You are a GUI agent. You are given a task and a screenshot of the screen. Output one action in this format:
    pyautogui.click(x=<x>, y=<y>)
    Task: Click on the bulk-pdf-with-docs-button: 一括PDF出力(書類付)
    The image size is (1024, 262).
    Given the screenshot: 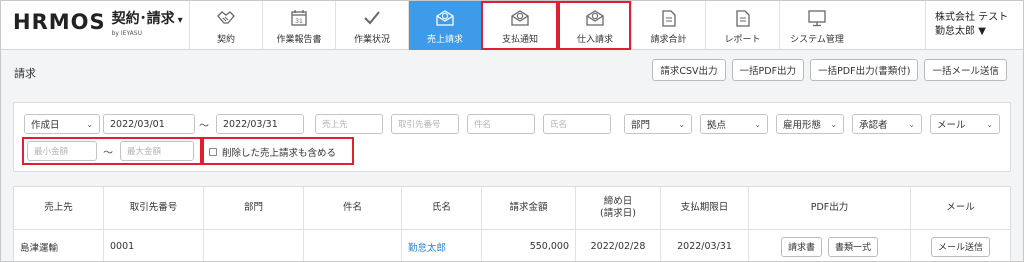 What is the action you would take?
    pyautogui.click(x=864, y=70)
    